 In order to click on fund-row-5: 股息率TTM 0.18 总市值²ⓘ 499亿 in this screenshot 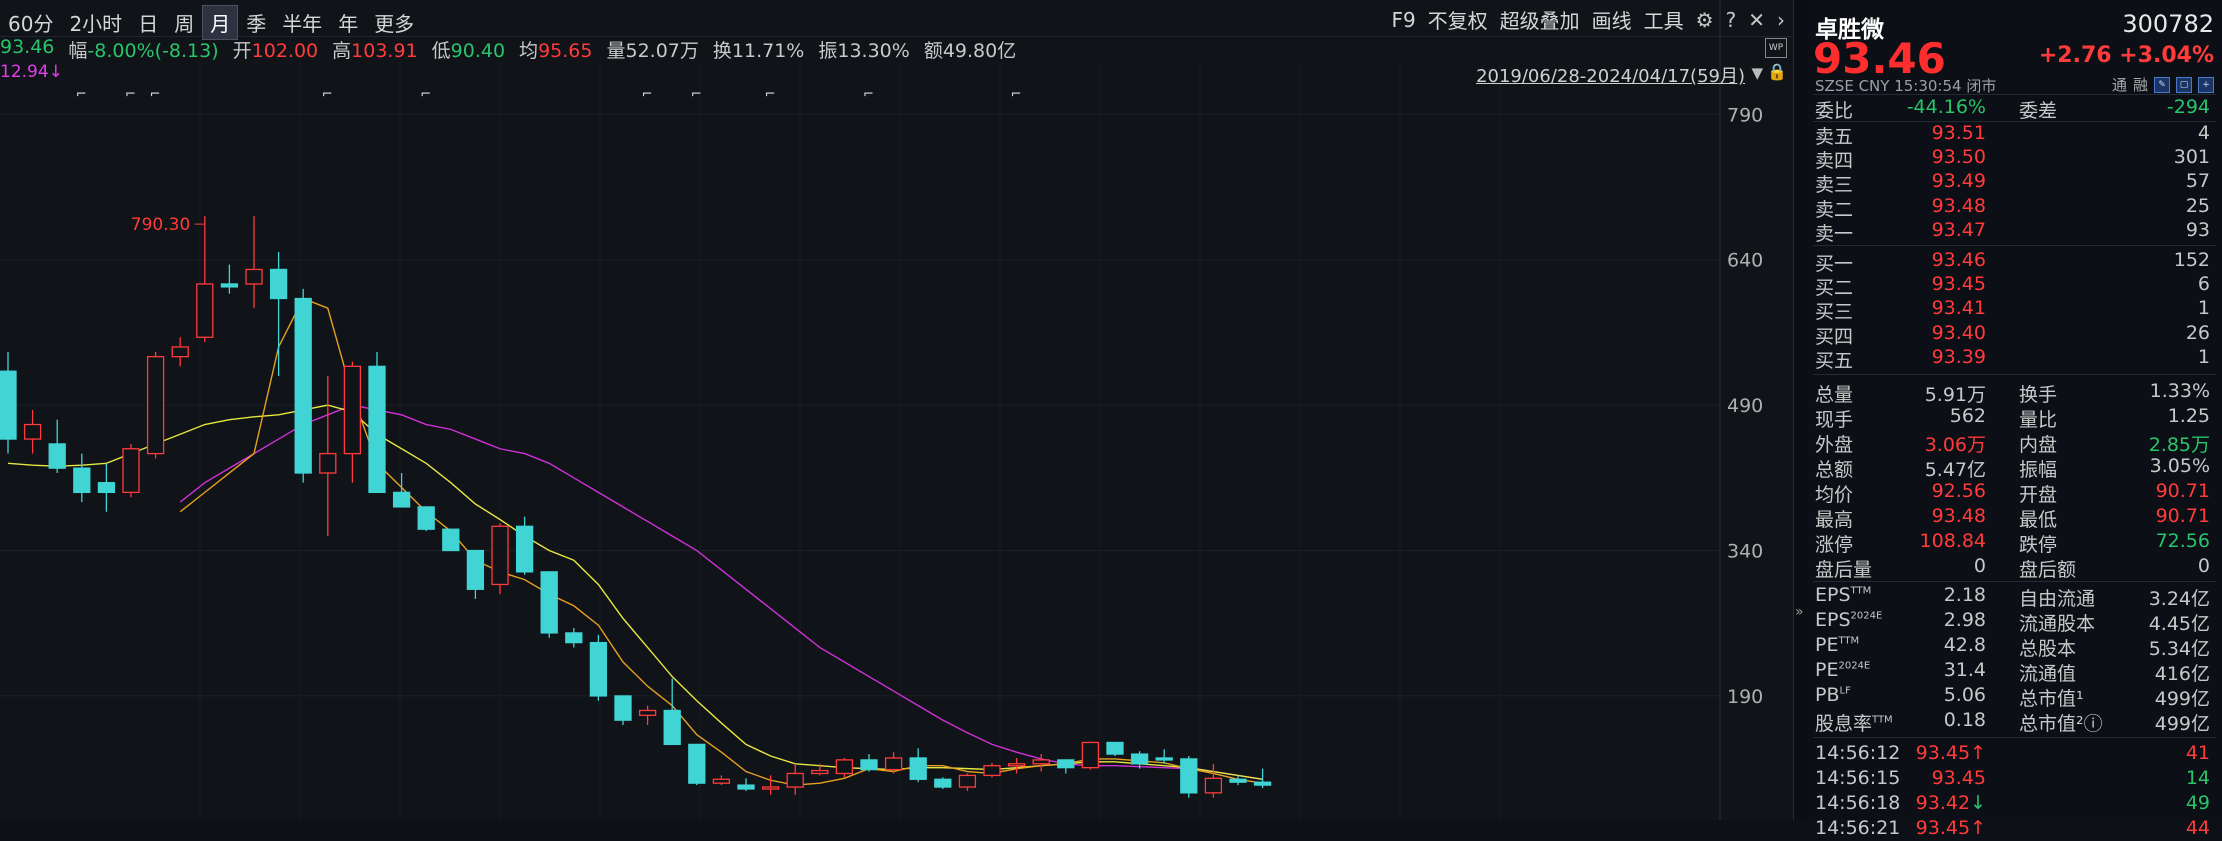, I will do `click(2014, 722)`.